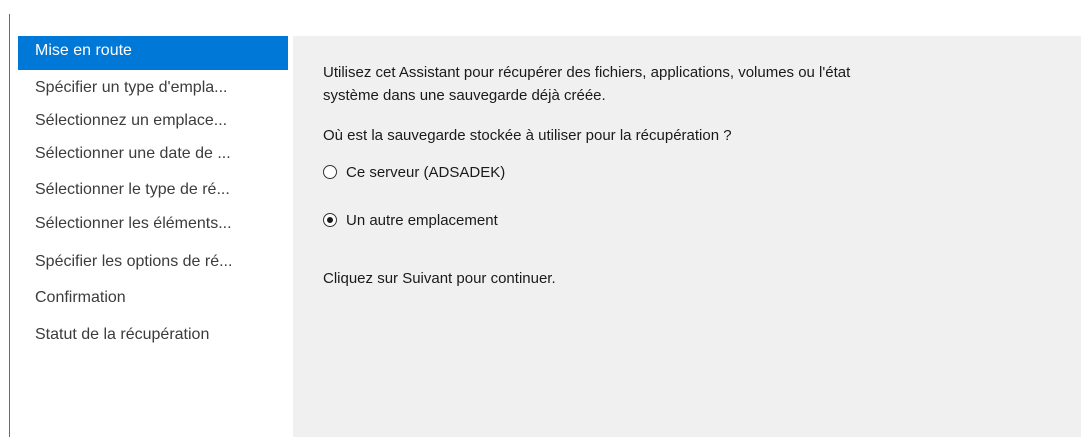 The width and height of the screenshot is (1081, 437). Describe the element at coordinates (439, 278) in the screenshot. I see `continue-instruction: Cliquez sur Suivant pour continuer.` at that location.